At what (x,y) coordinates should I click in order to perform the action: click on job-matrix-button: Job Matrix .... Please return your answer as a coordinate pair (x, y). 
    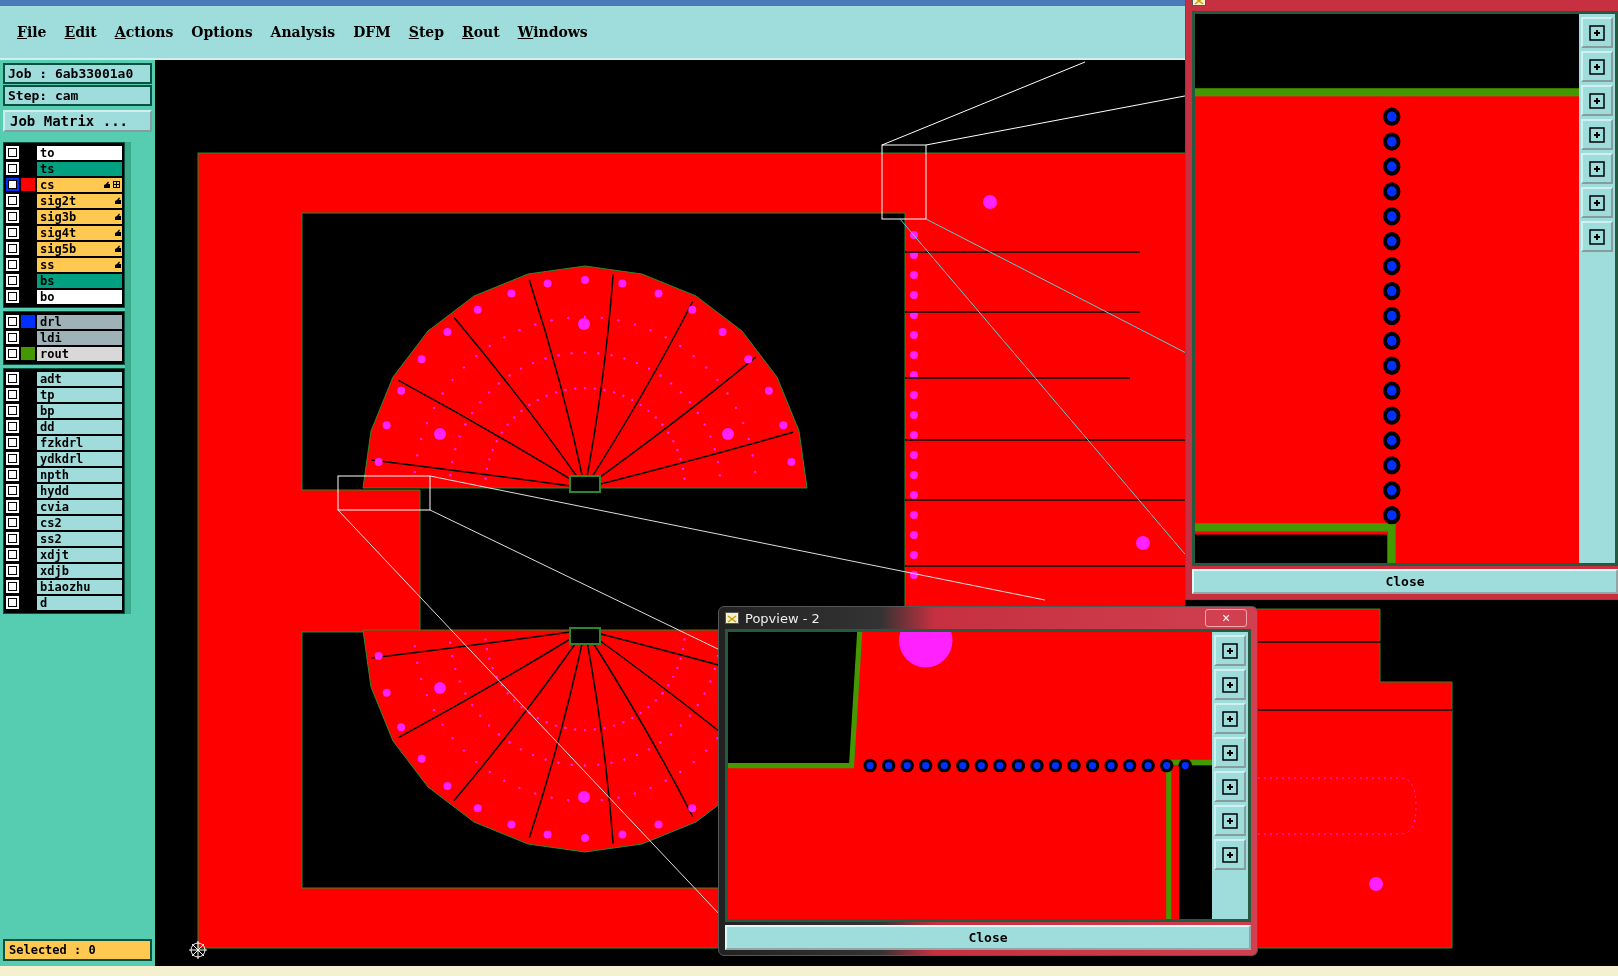
    Looking at the image, I should click on (77, 121).